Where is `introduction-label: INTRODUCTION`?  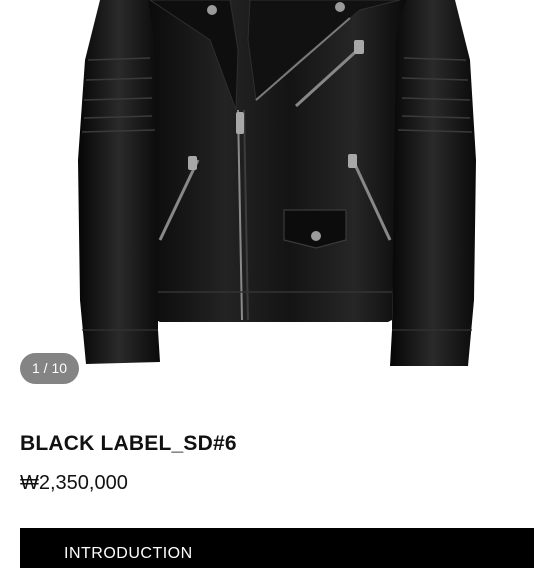 introduction-label: INTRODUCTION is located at coordinates (128, 553).